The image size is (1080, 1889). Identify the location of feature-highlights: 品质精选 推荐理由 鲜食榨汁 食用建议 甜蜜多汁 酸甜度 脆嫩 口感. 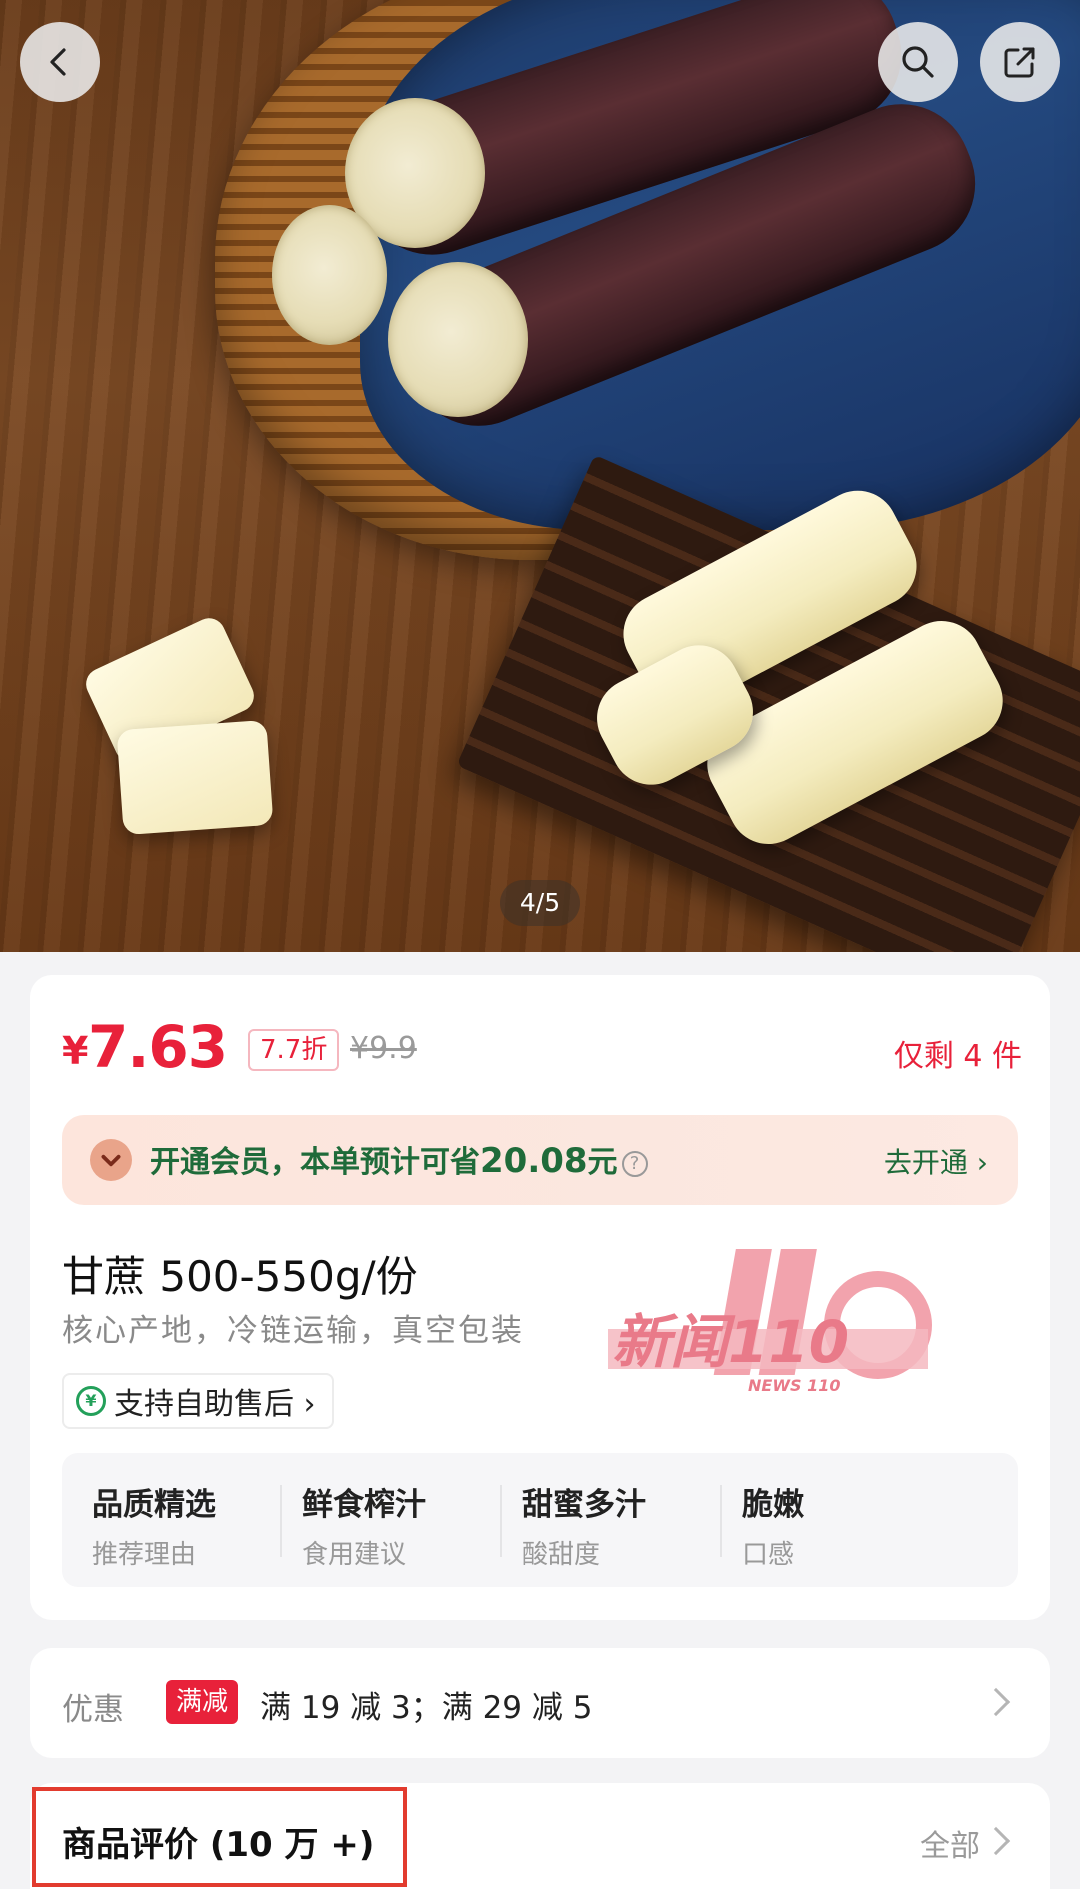
(540, 1520).